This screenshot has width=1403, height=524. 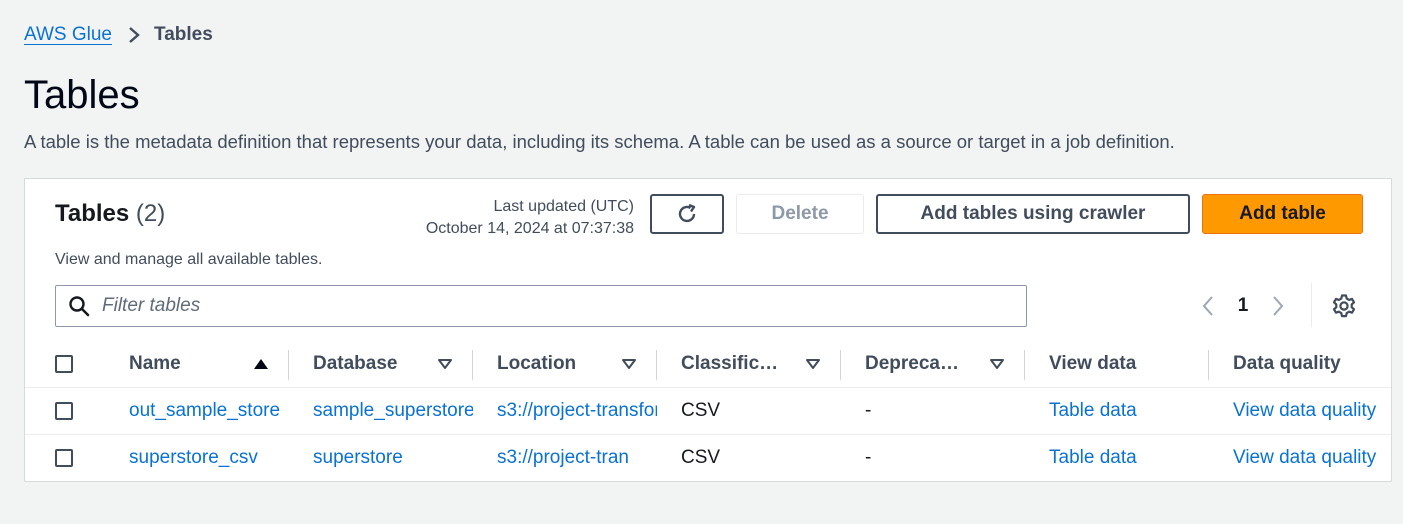 I want to click on refresh-button, so click(x=687, y=214).